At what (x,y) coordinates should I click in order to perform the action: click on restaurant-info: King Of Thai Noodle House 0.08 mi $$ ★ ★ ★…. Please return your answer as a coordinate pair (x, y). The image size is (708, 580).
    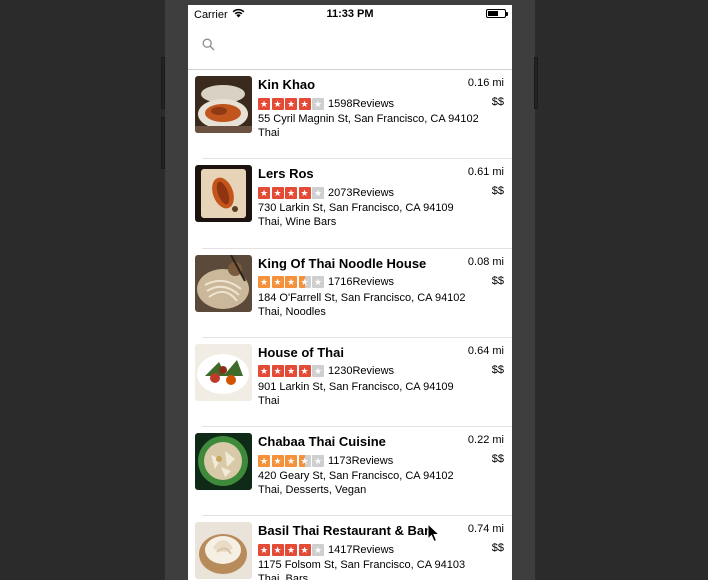
    Looking at the image, I should click on (381, 287).